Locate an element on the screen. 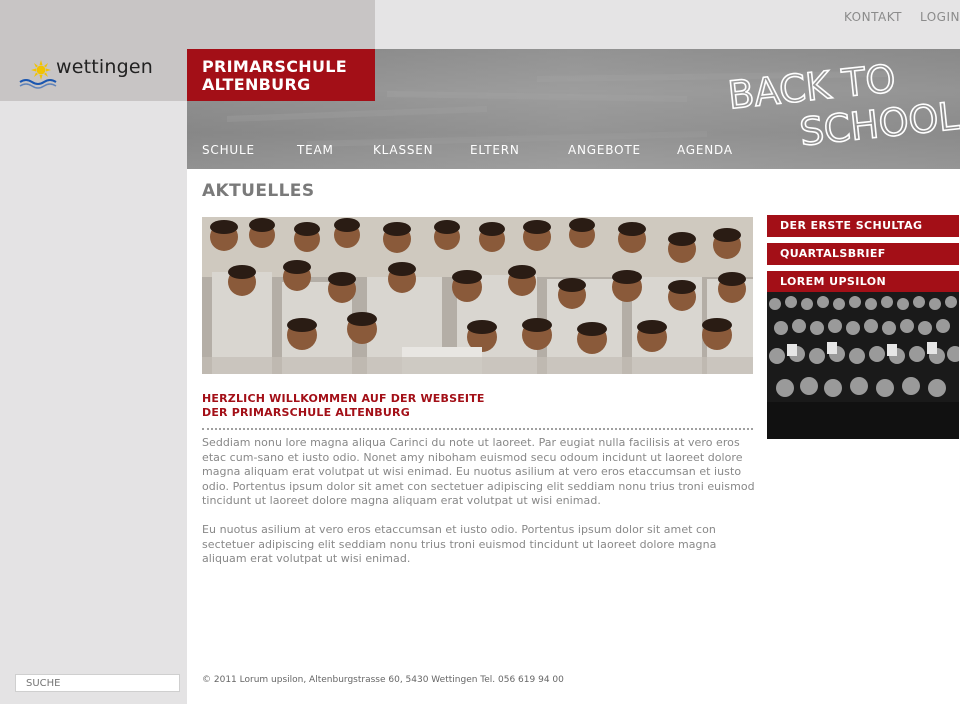 The height and width of the screenshot is (704, 960). utility-nav: KONTAKT LOGIN is located at coordinates (902, 17).